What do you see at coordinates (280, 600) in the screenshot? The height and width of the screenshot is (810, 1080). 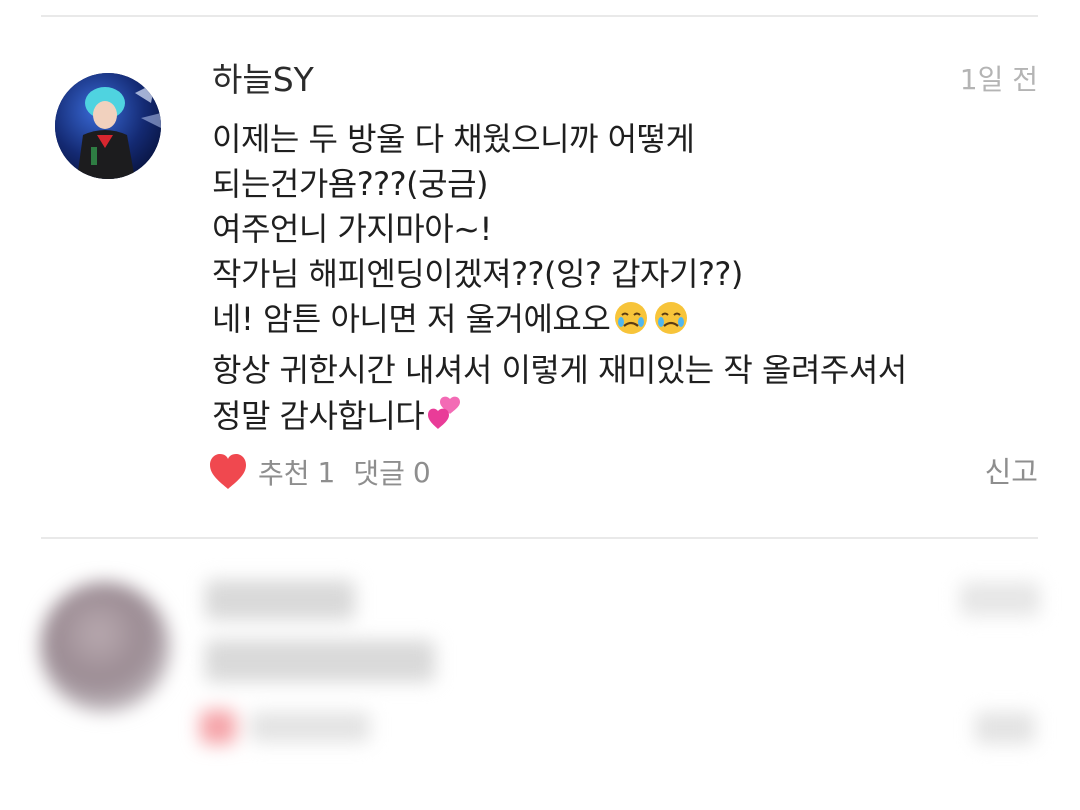 I see `blurred-author-name` at bounding box center [280, 600].